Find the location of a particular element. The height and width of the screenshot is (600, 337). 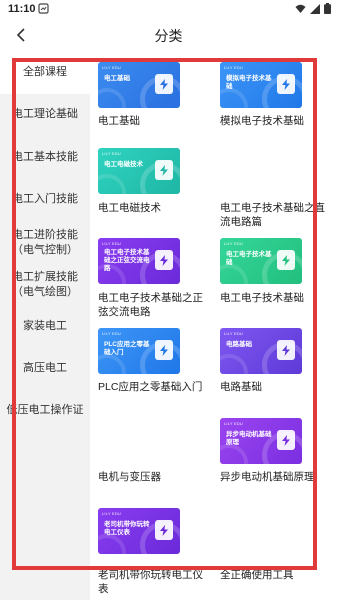

sidebar-item-label: 电工入门技能 is located at coordinates (45, 199).